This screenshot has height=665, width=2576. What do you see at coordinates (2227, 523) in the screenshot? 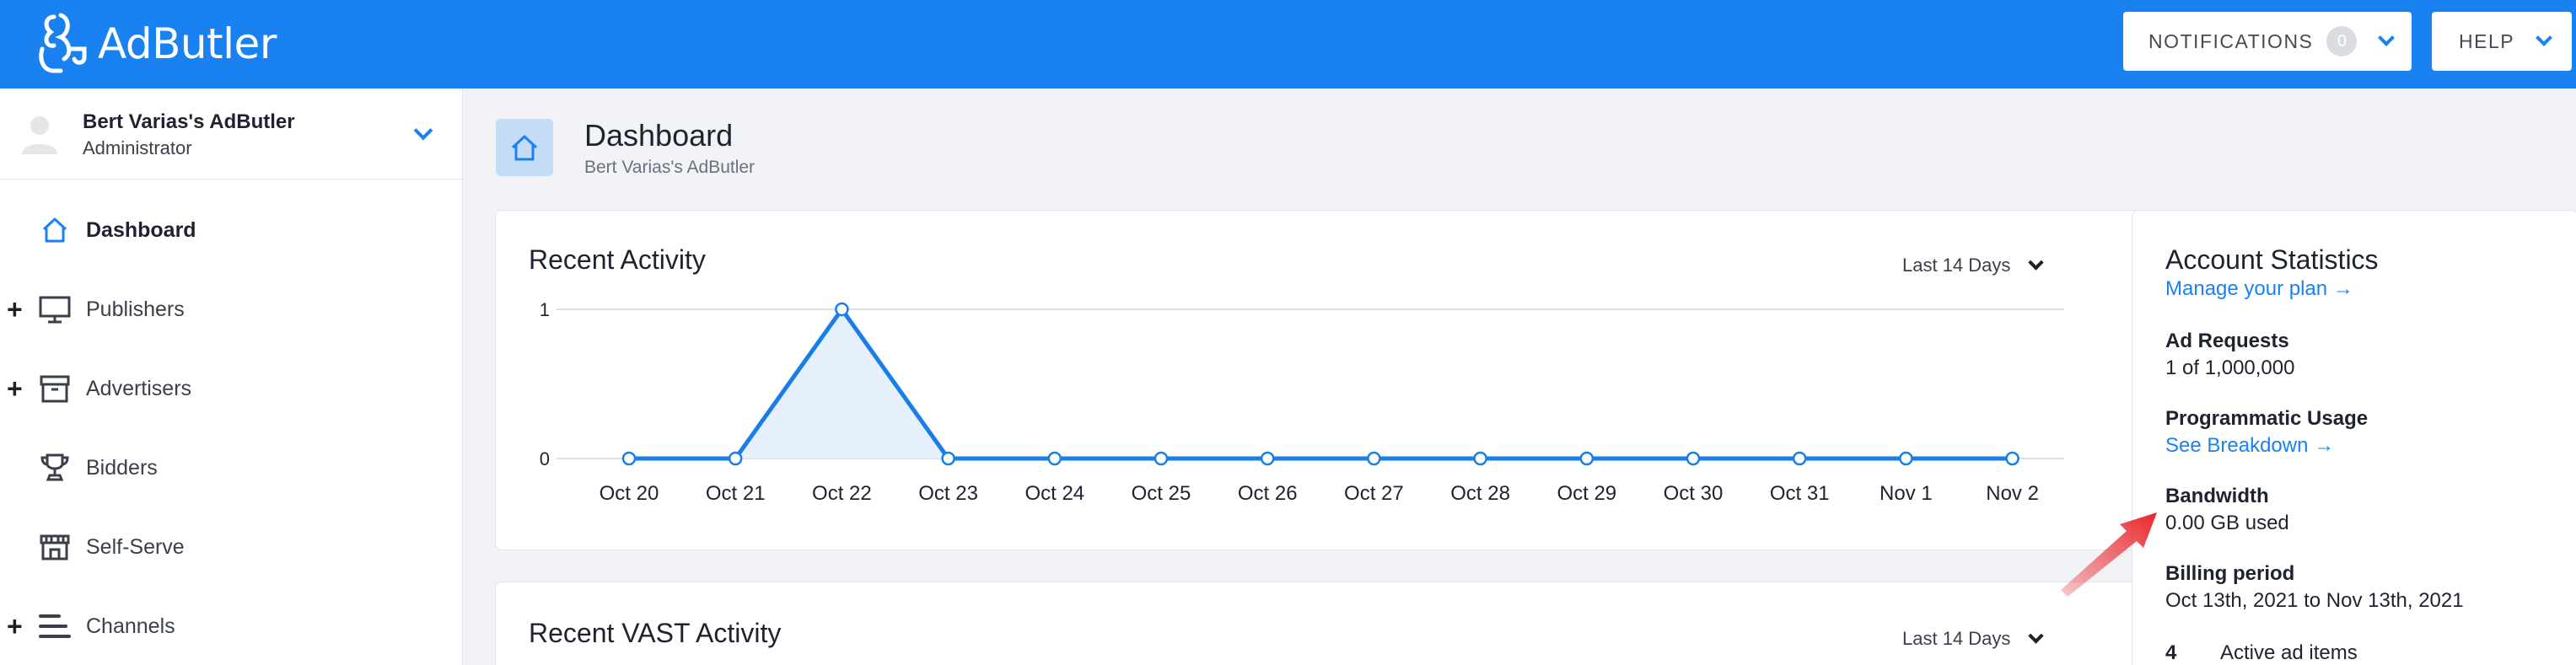
I see `bandwidth-value: 0.00 GB used` at bounding box center [2227, 523].